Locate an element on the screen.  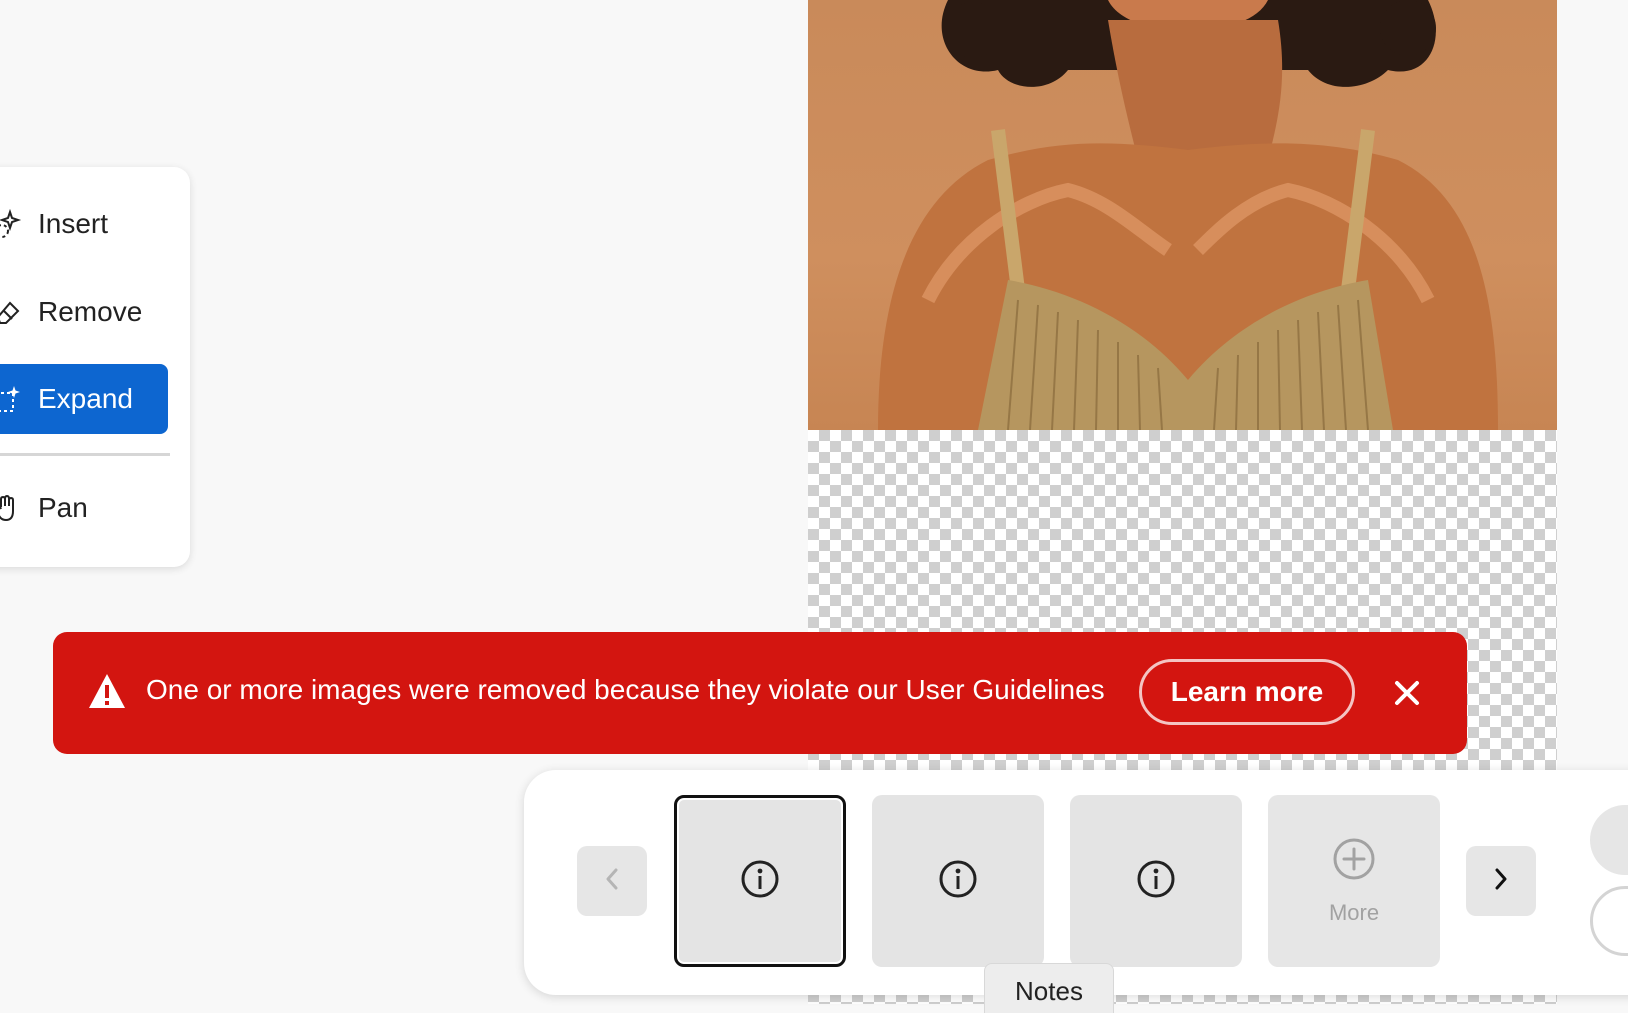
insert-sparkle-icon is located at coordinates (11, 224).